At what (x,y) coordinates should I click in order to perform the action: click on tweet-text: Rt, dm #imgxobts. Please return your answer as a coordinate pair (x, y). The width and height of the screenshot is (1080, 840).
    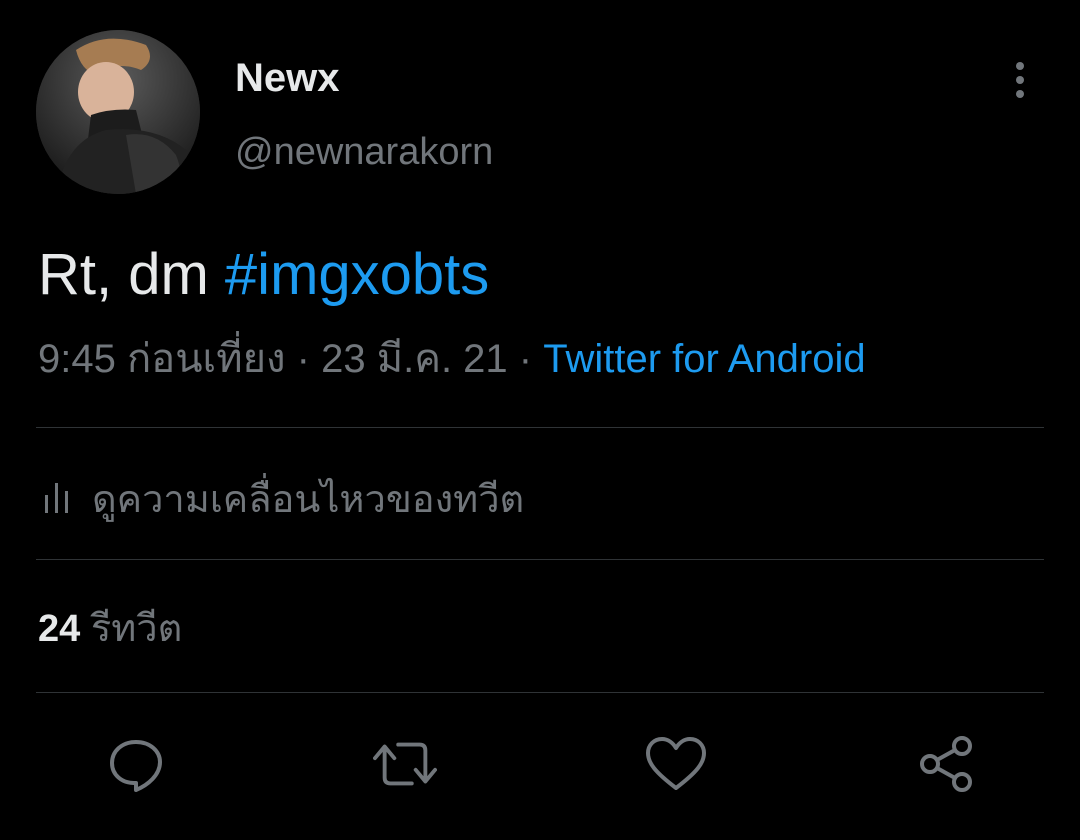
    Looking at the image, I should click on (263, 275).